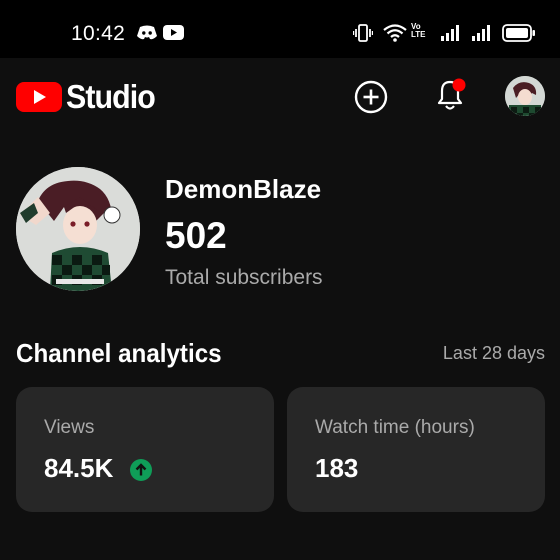  Describe the element at coordinates (243, 189) in the screenshot. I see `channel-name: DemonBlaze` at that location.